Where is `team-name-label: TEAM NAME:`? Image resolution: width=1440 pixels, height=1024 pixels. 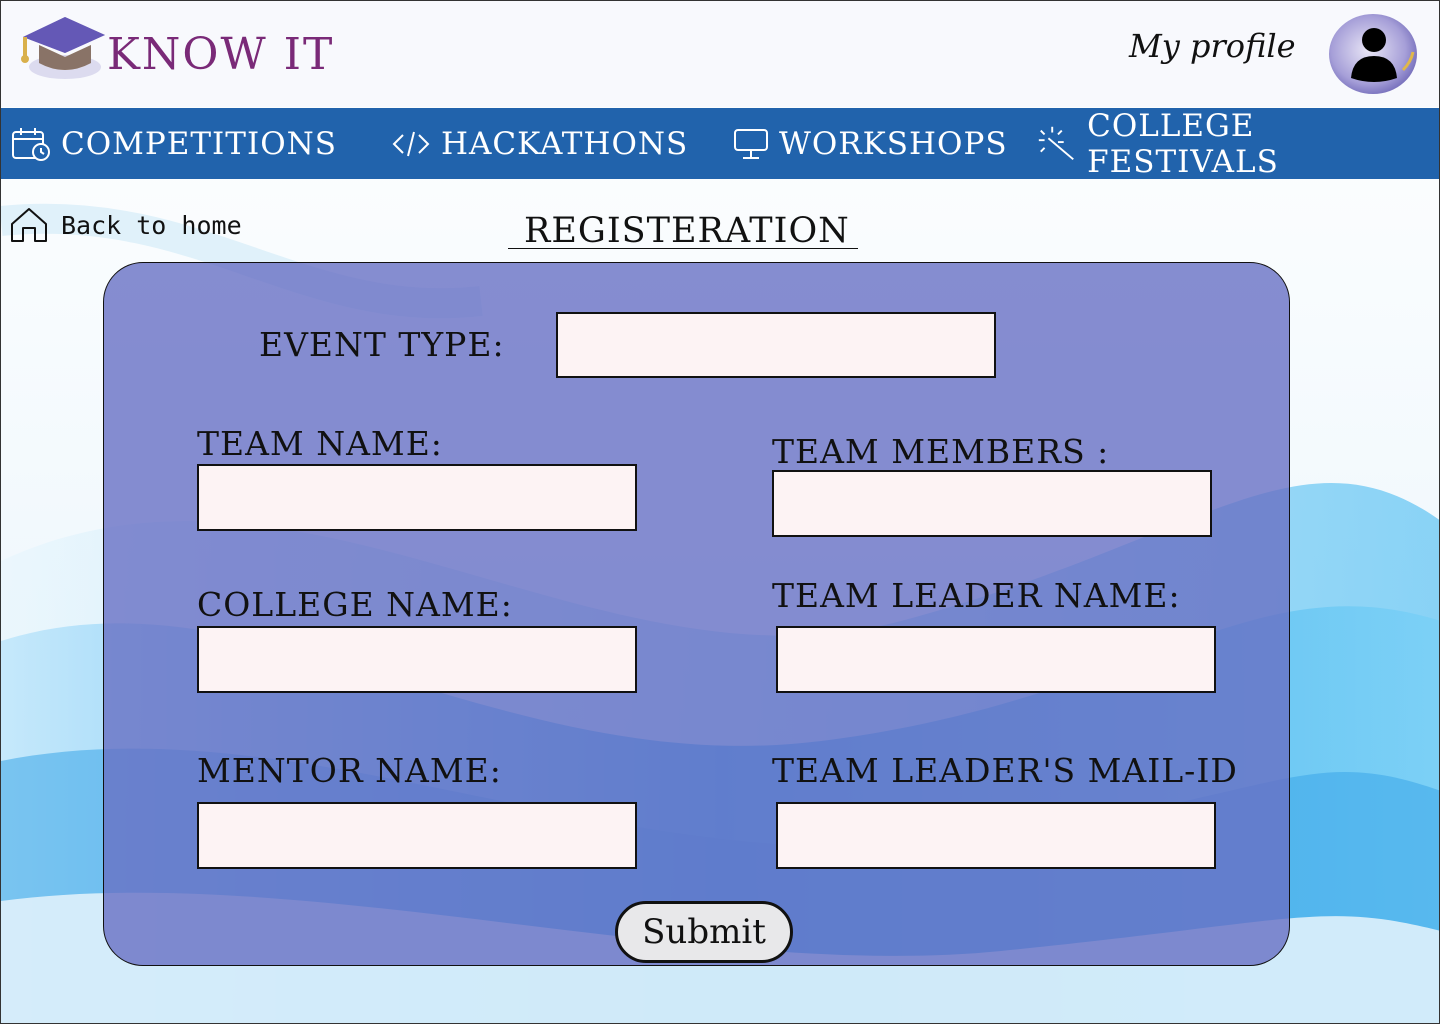
team-name-label: TEAM NAME: is located at coordinates (320, 443).